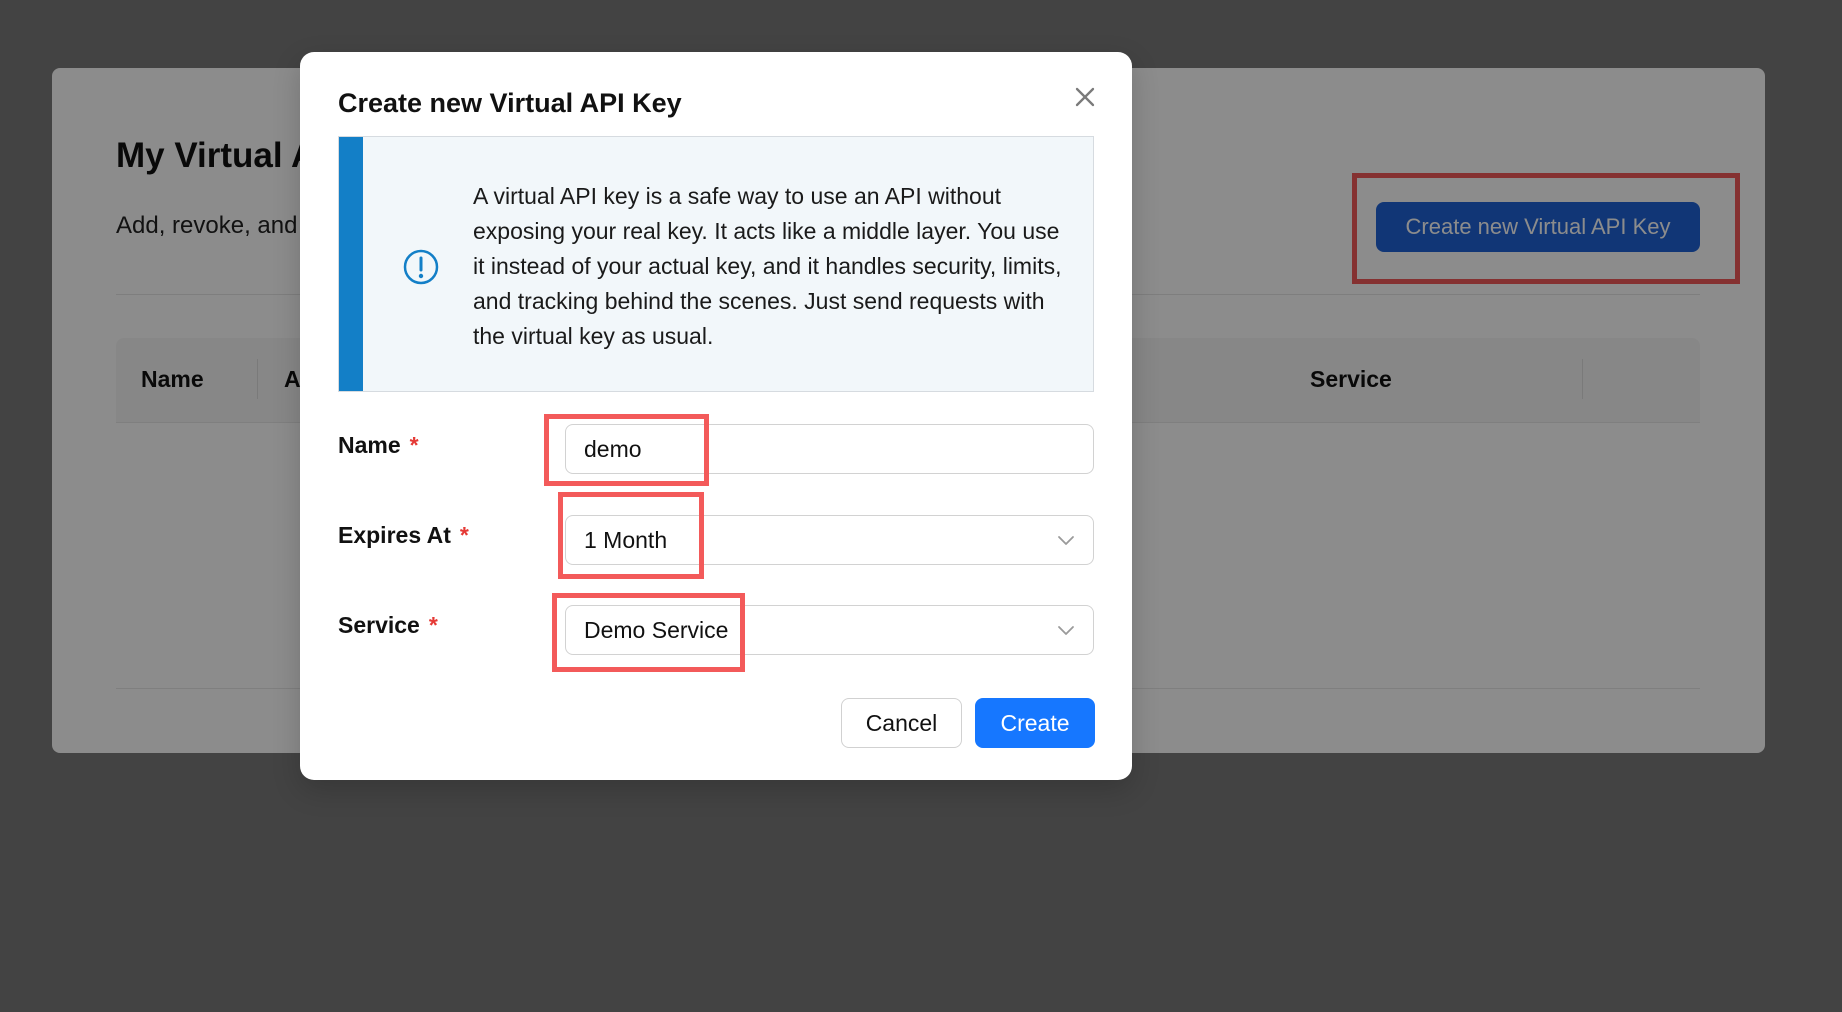  I want to click on create-button: Create, so click(1035, 723).